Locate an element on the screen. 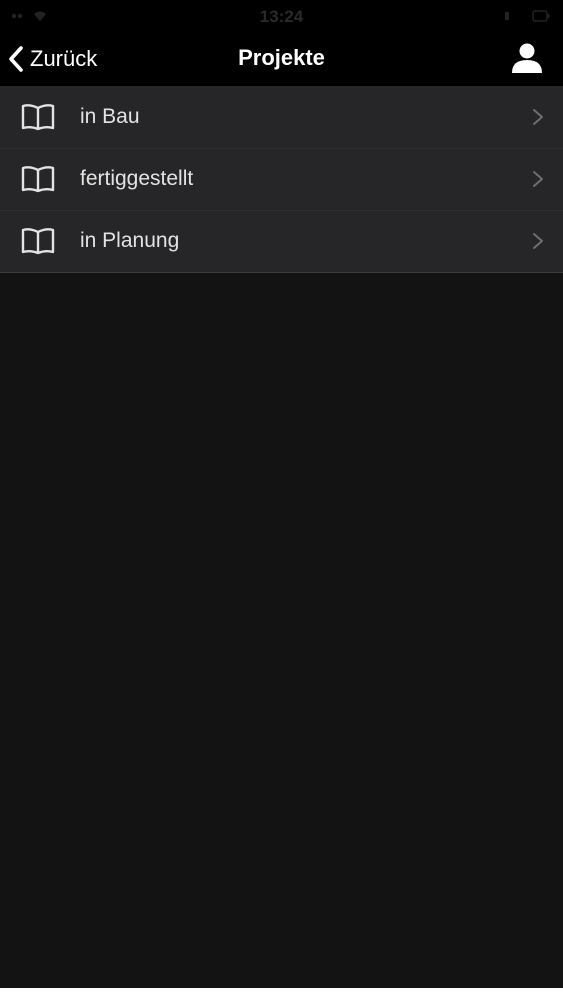 The width and height of the screenshot is (563, 1000). navigation-bar: Zurück Projekte is located at coordinates (281, 59).